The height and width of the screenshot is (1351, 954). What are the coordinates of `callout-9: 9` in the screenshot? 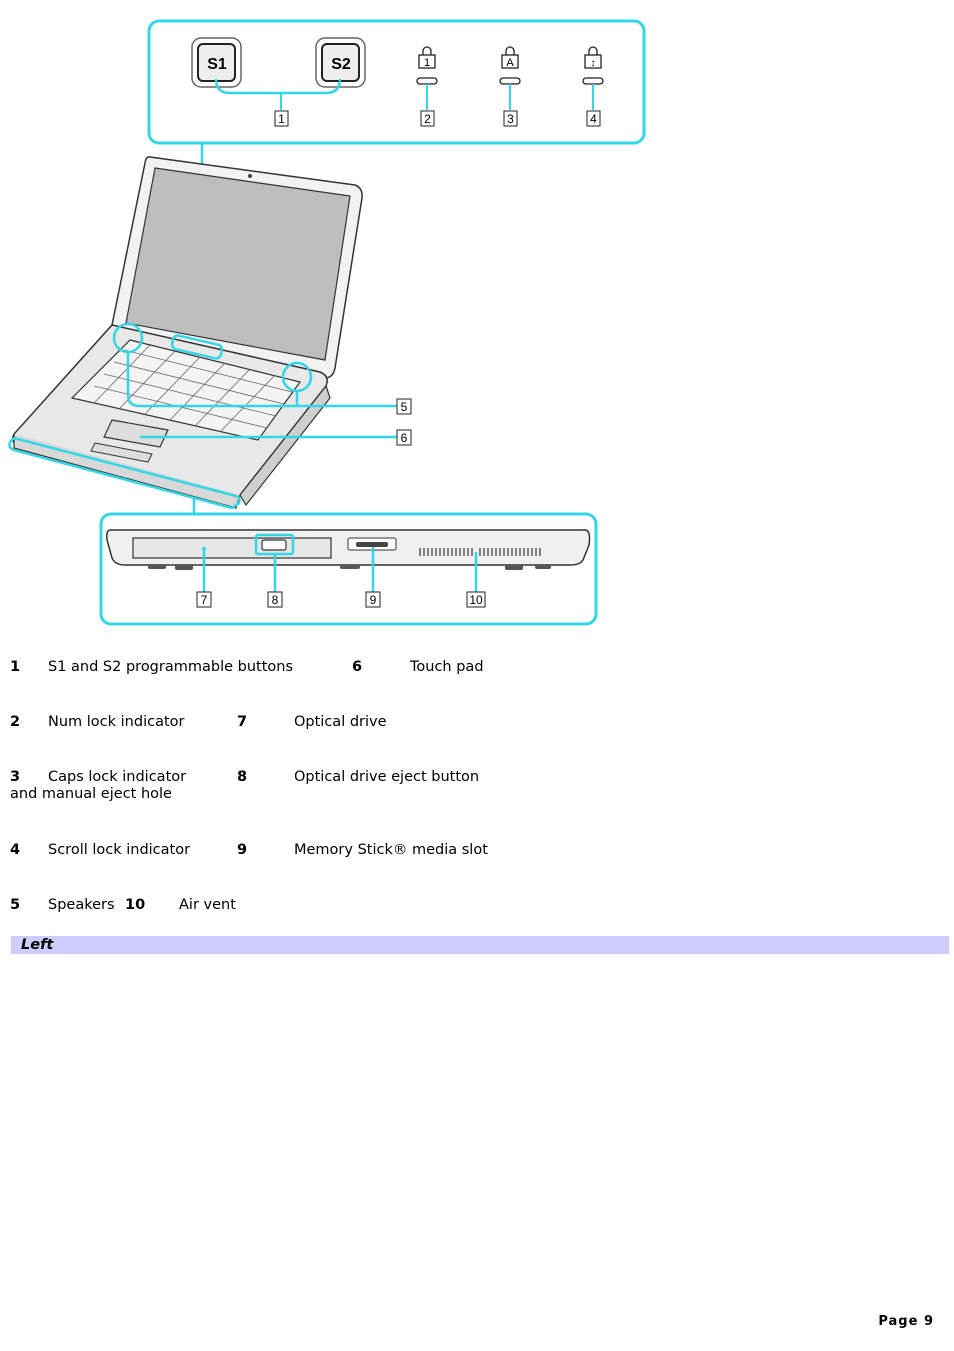 It's located at (373, 599).